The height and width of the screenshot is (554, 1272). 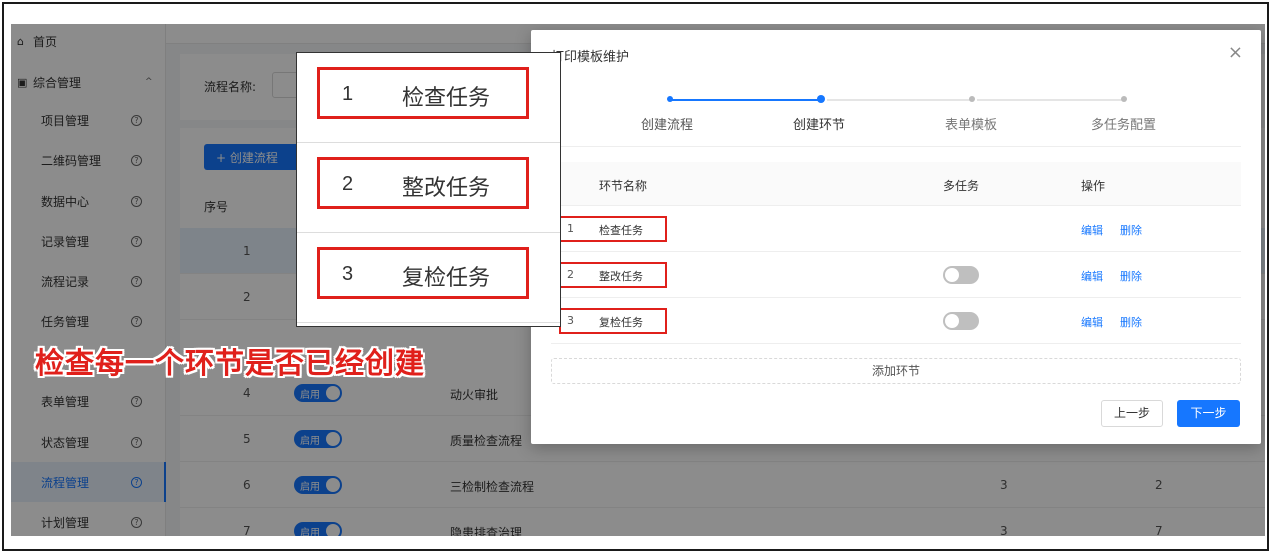 I want to click on dialog-title: 打印模板维护, so click(x=590, y=57).